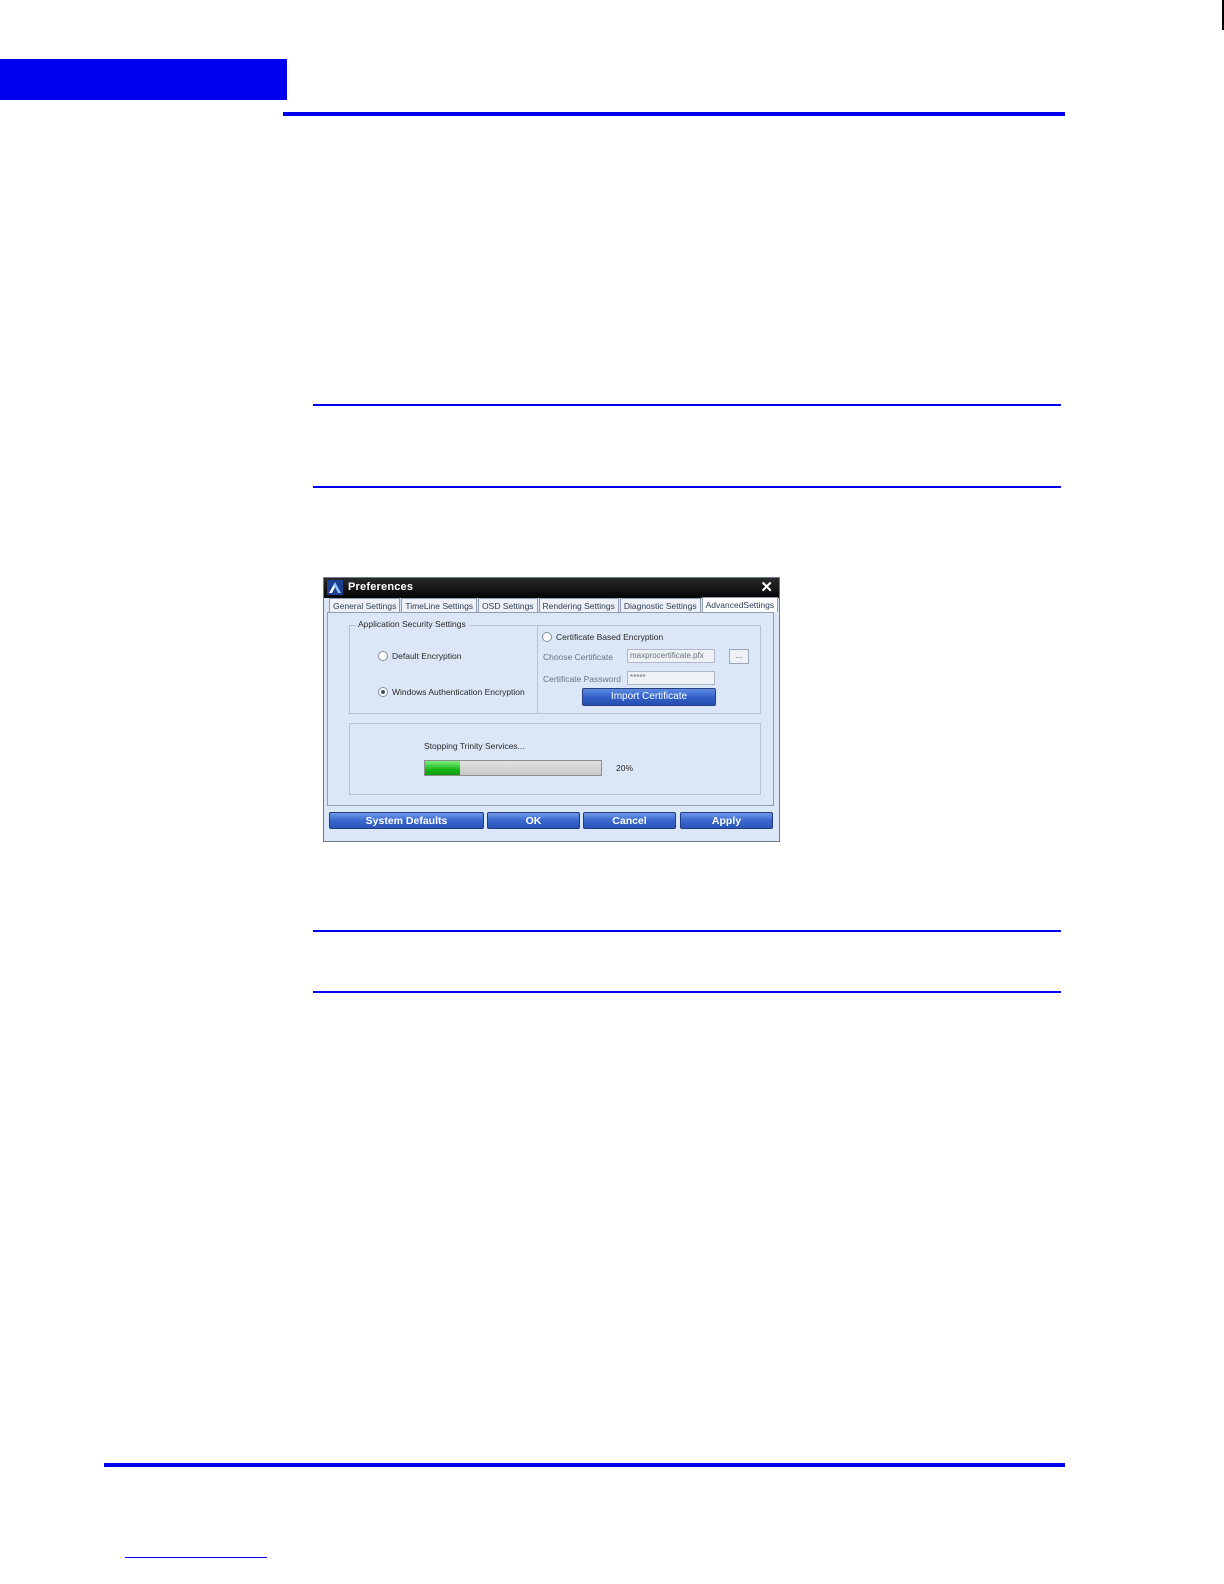 The image size is (1224, 1584). Describe the element at coordinates (578, 605) in the screenshot. I see `tab-rendering-settings: Rendering Settings` at that location.